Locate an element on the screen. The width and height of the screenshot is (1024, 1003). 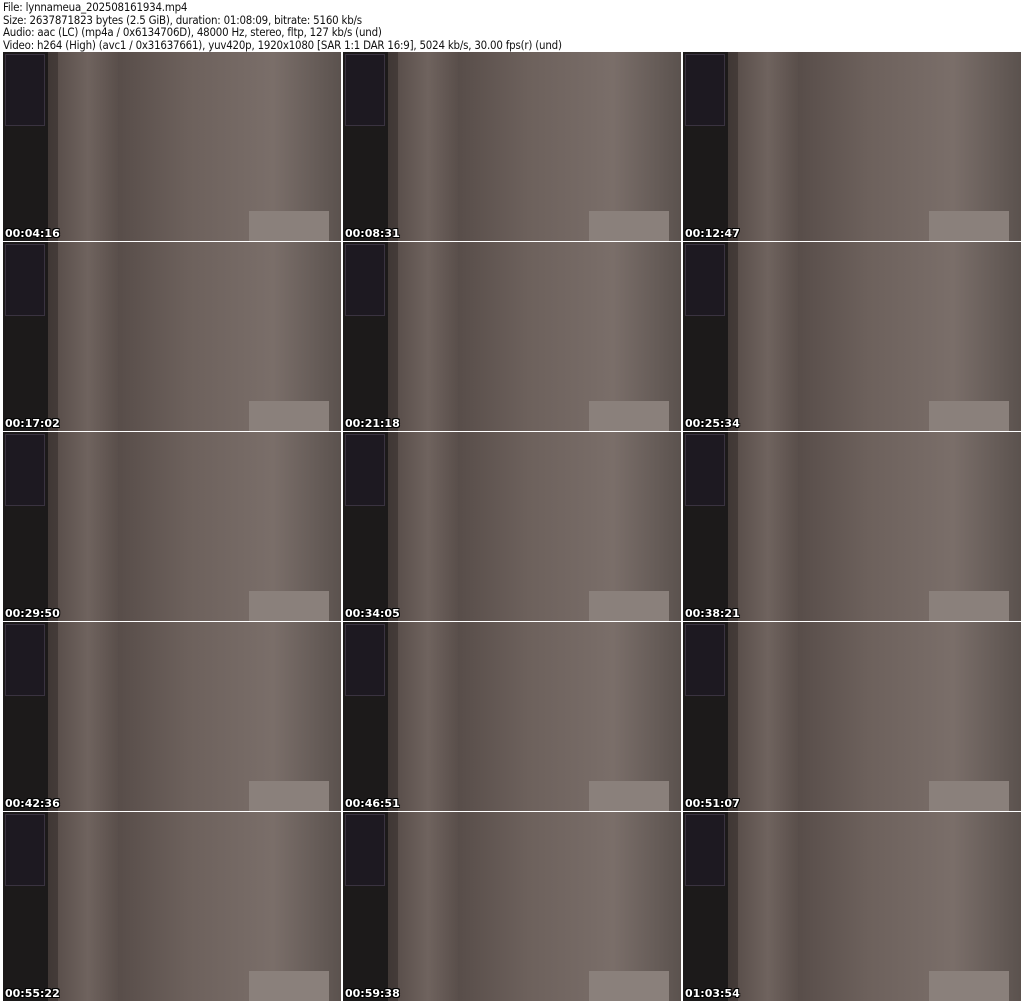
video-thumbnail: 00:55:22 is located at coordinates (172, 906).